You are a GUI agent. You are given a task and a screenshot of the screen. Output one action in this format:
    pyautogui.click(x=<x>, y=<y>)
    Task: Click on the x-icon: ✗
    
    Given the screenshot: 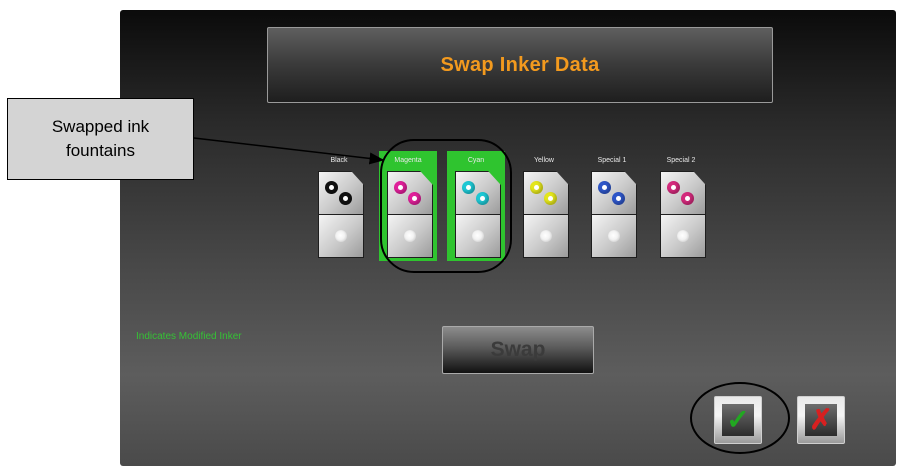 What is the action you would take?
    pyautogui.click(x=821, y=419)
    